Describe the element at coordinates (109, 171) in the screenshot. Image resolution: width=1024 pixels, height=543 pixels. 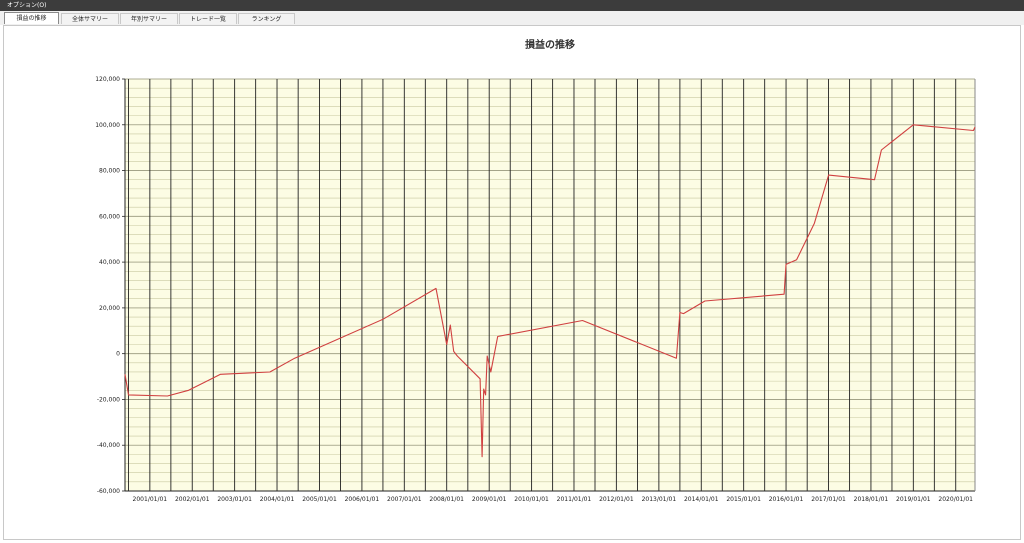
I see `y-tick-label: 80,000` at that location.